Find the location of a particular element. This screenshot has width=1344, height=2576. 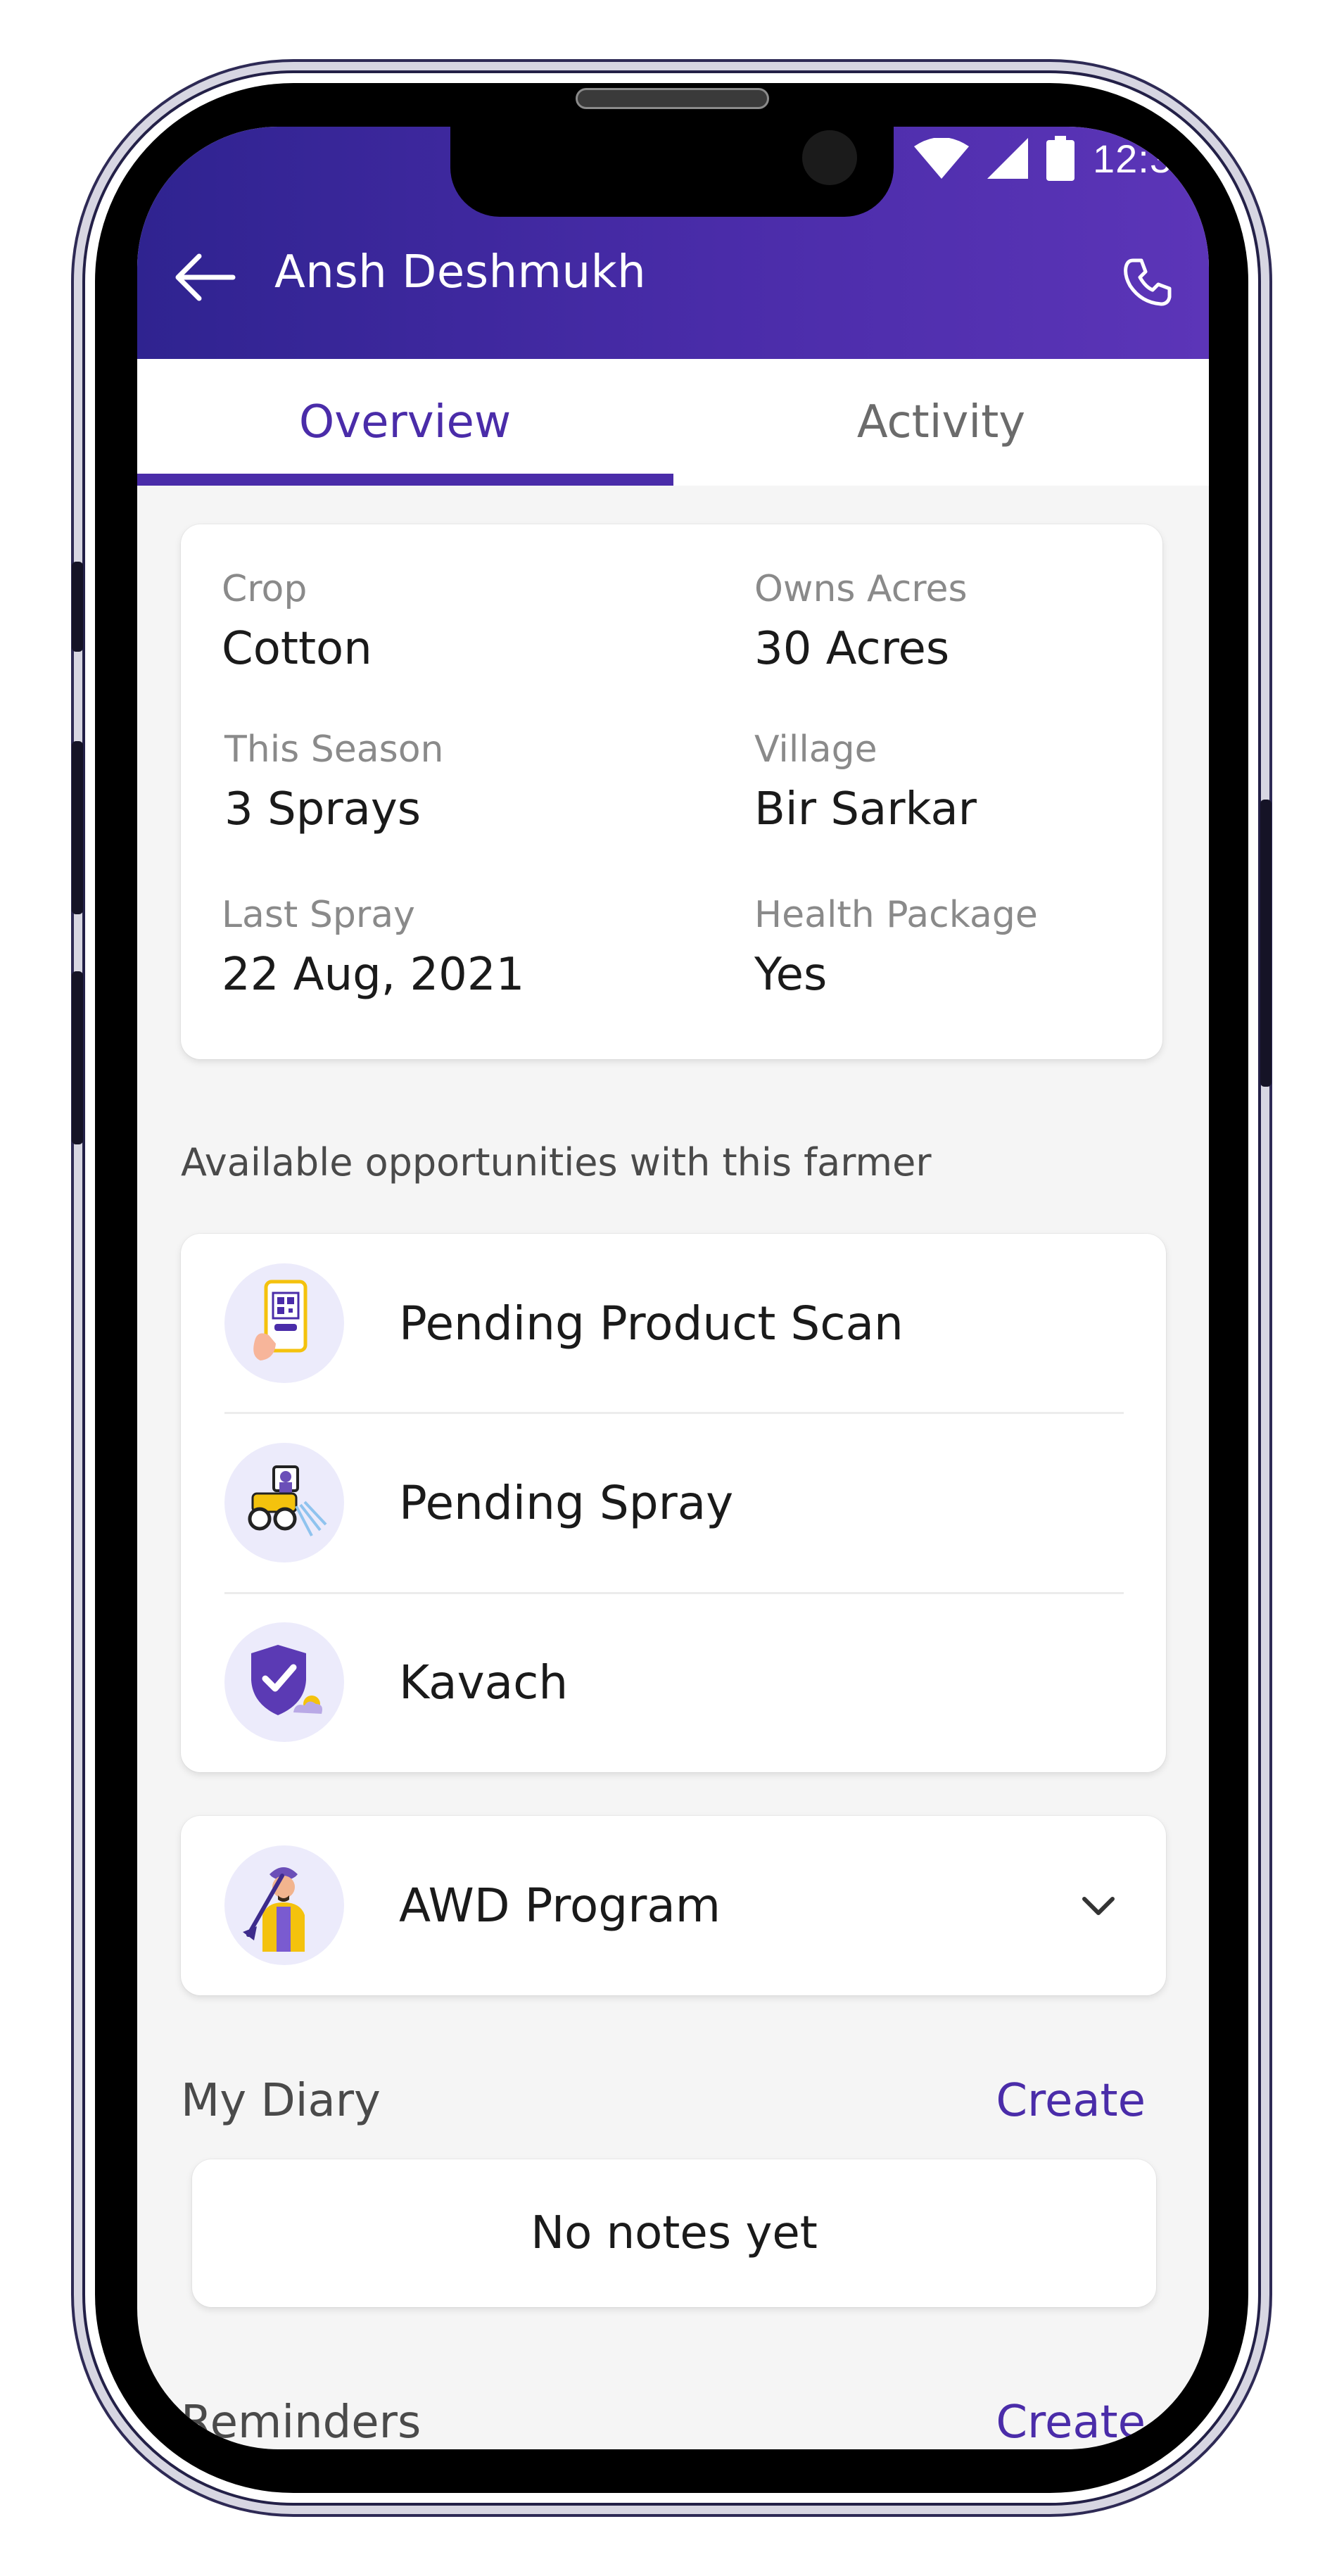

opportunity-item-product-scan: Pending Product Scan is located at coordinates (673, 1323).